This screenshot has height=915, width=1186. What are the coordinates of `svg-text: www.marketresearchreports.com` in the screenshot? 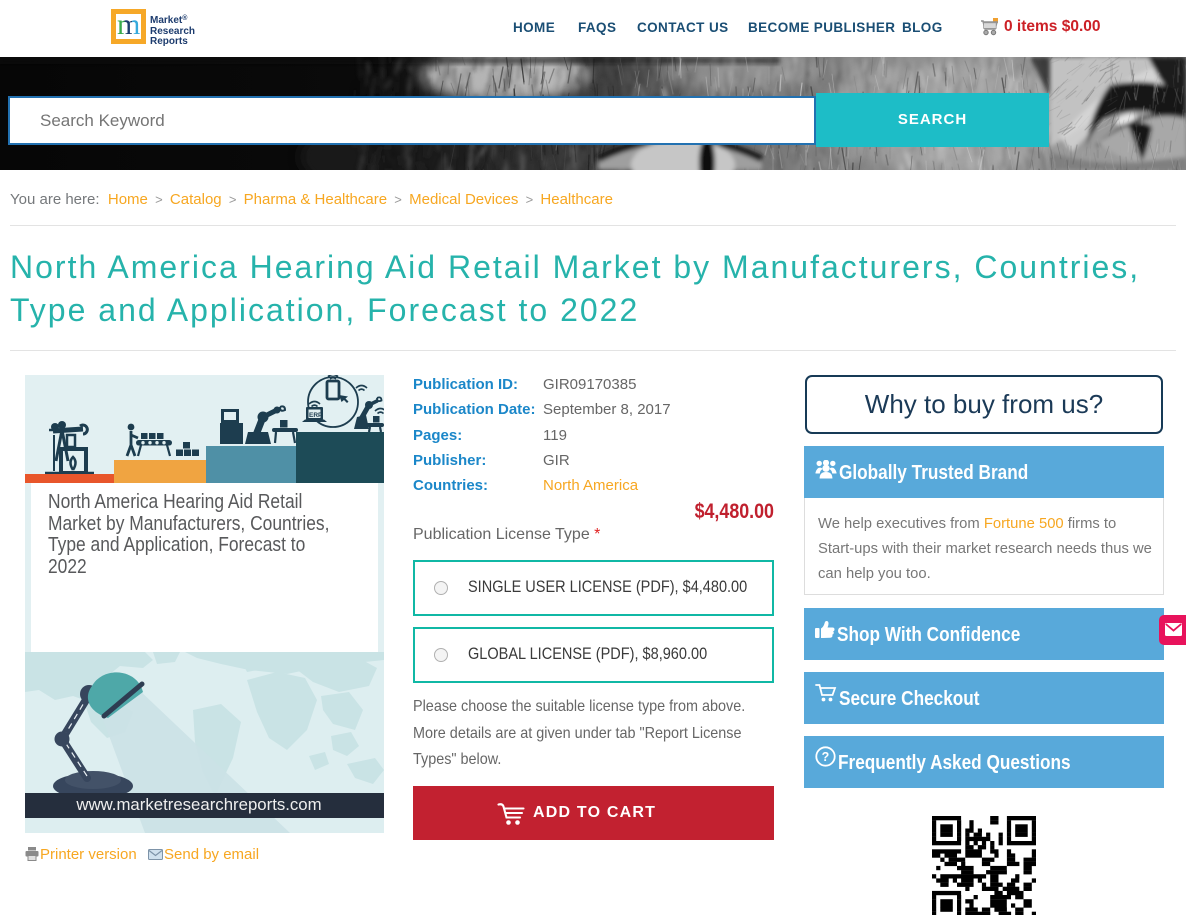 It's located at (198, 804).